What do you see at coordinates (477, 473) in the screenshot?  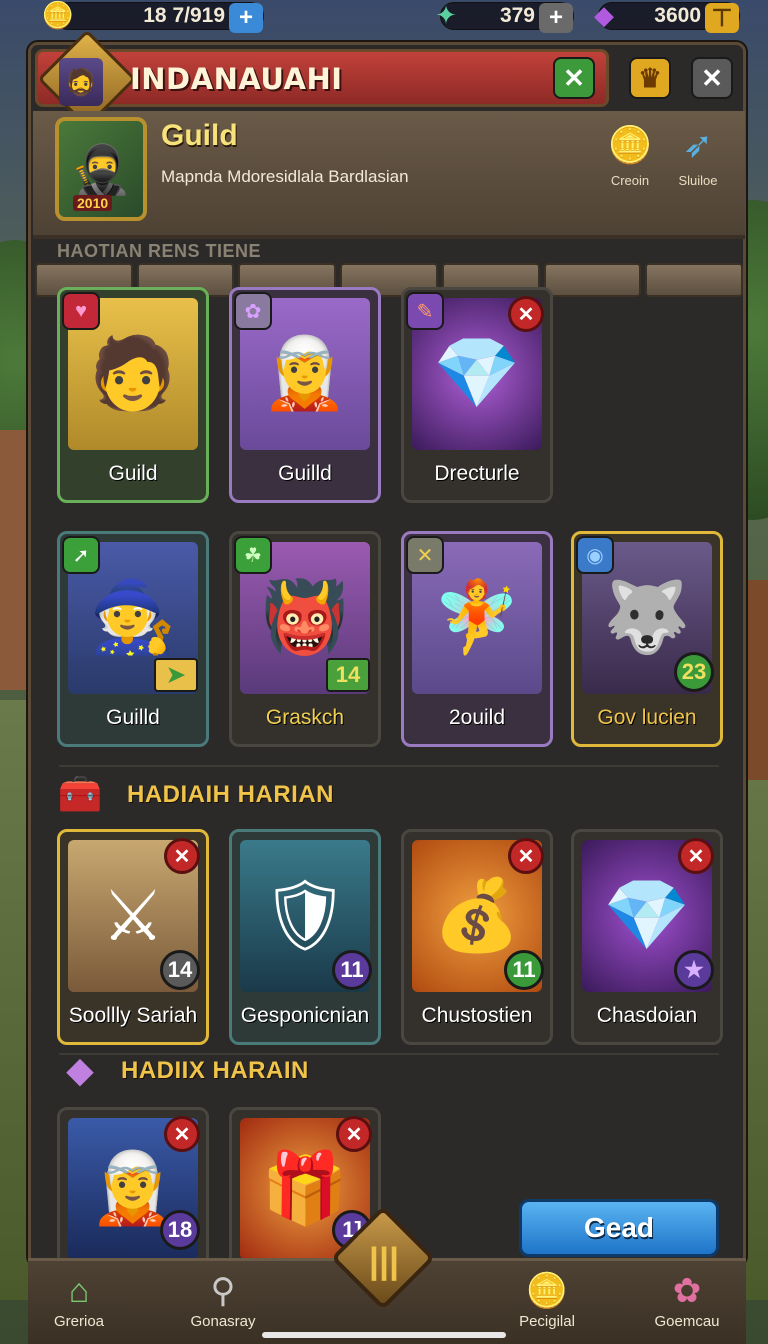 I see `card-name: Drecturle` at bounding box center [477, 473].